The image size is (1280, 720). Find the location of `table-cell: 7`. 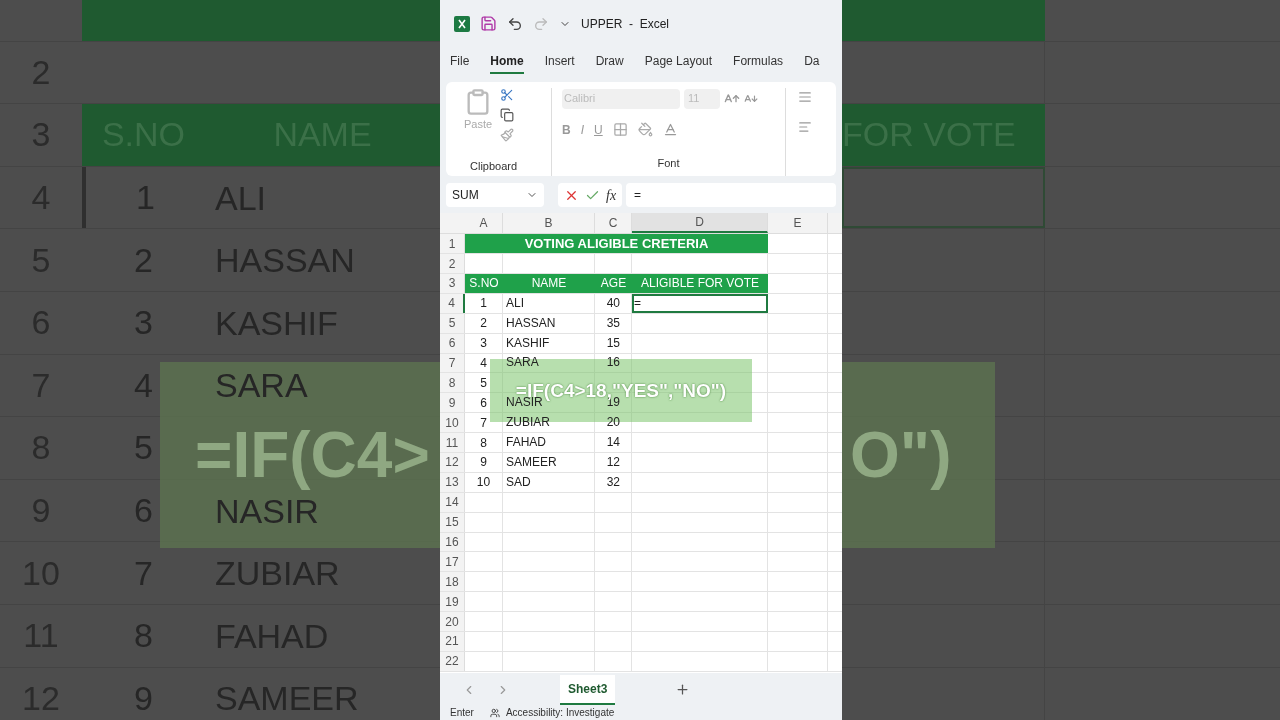

table-cell: 7 is located at coordinates (484, 423).